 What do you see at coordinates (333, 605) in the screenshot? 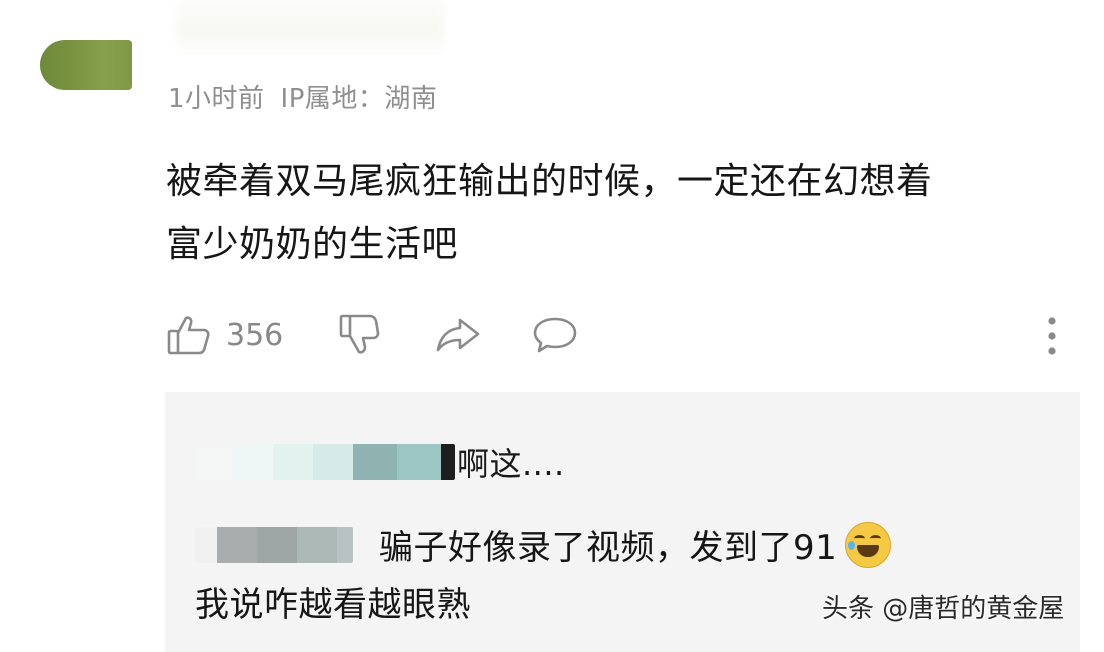
I see `reply-text-continued: 我说咋越看越眼熟` at bounding box center [333, 605].